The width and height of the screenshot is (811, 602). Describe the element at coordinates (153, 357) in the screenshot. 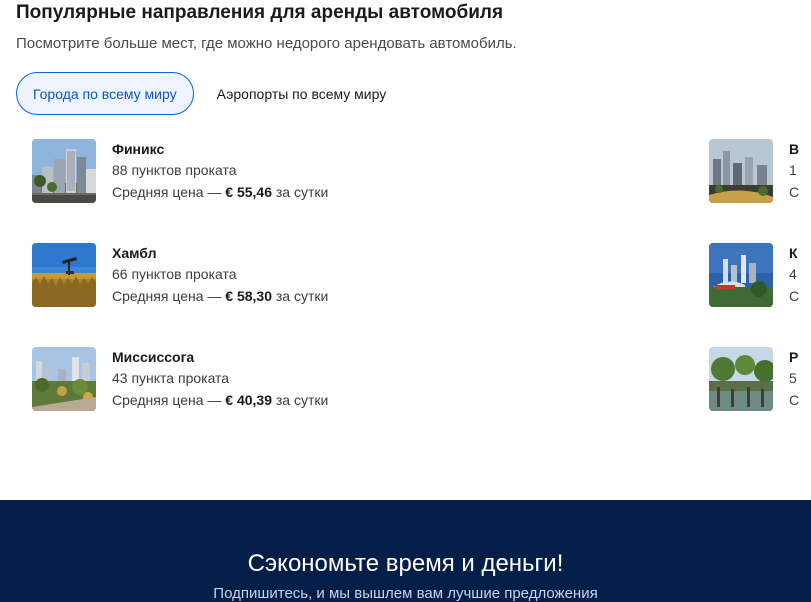

I see `destination-city: Миссиссога` at that location.